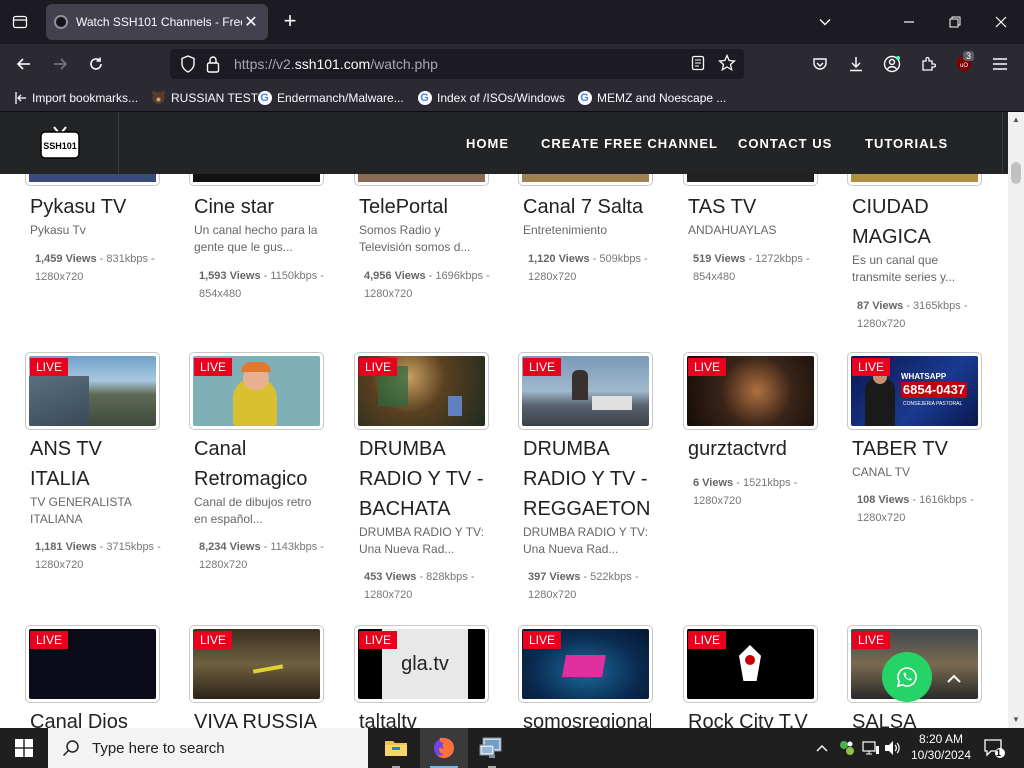  Describe the element at coordinates (251, 22) in the screenshot. I see `close-tab-icon: ✕` at that location.